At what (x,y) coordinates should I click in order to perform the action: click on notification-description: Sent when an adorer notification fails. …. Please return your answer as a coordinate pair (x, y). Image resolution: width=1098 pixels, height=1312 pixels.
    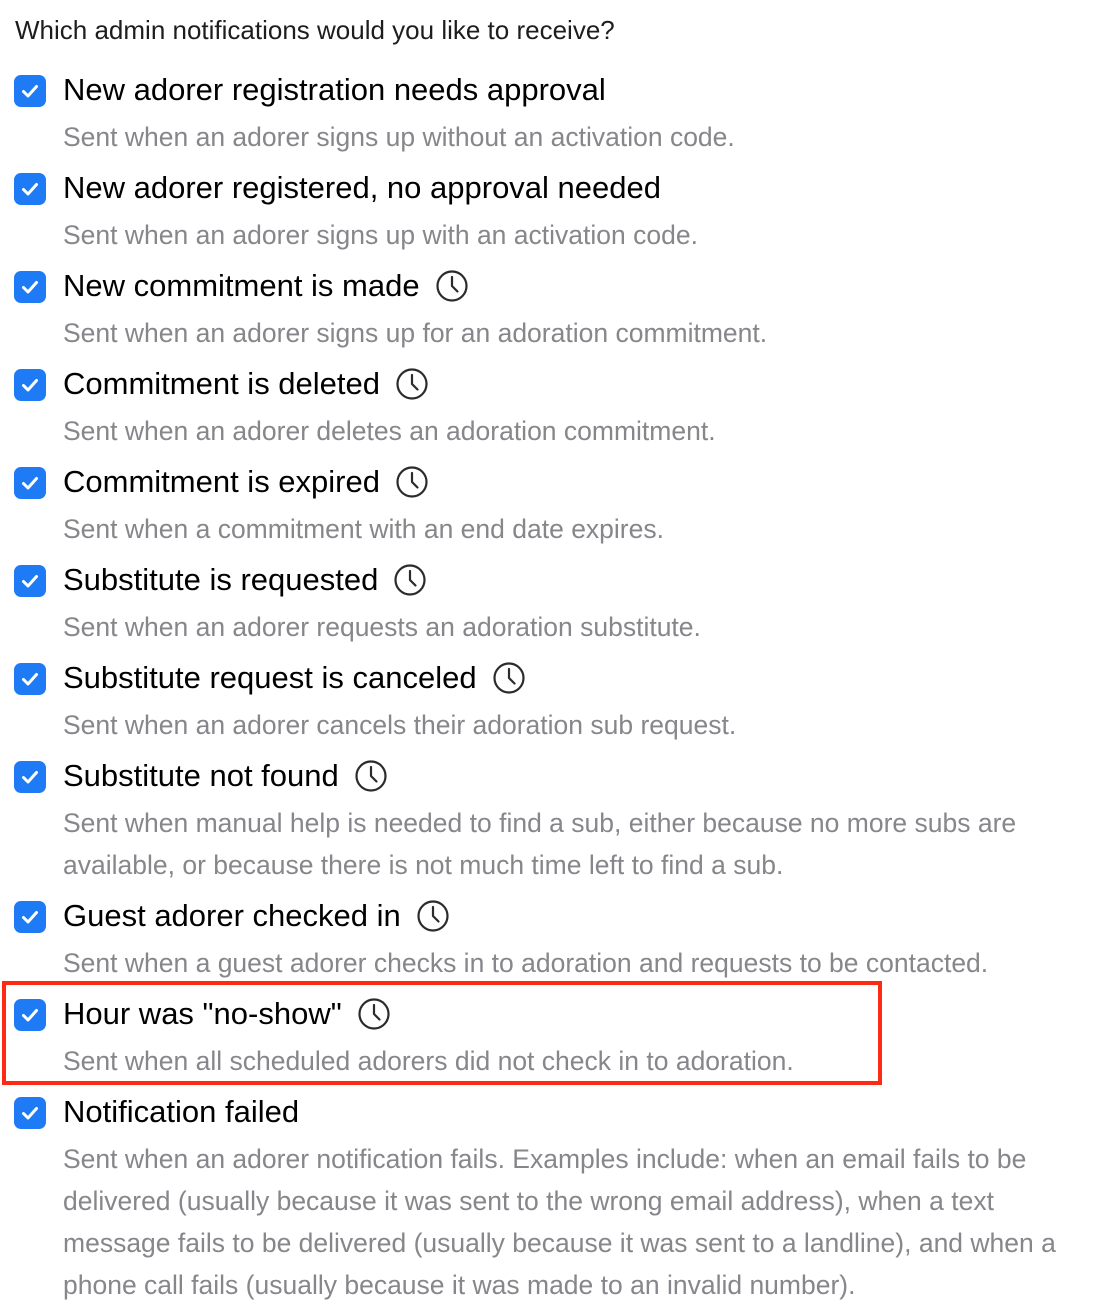
    Looking at the image, I should click on (559, 1222).